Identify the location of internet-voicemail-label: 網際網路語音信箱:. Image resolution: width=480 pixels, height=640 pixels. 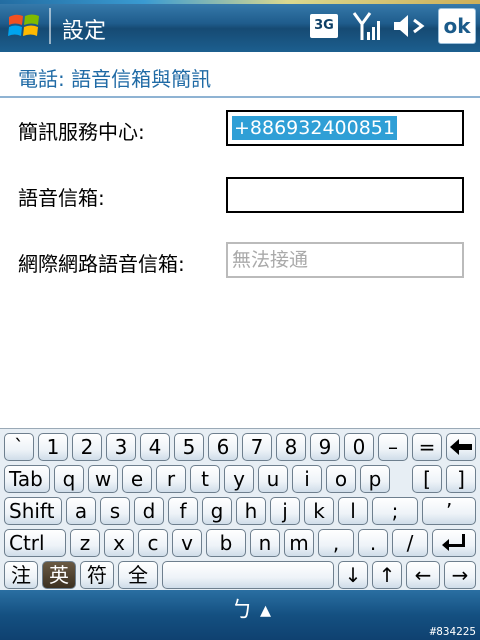
(101, 264).